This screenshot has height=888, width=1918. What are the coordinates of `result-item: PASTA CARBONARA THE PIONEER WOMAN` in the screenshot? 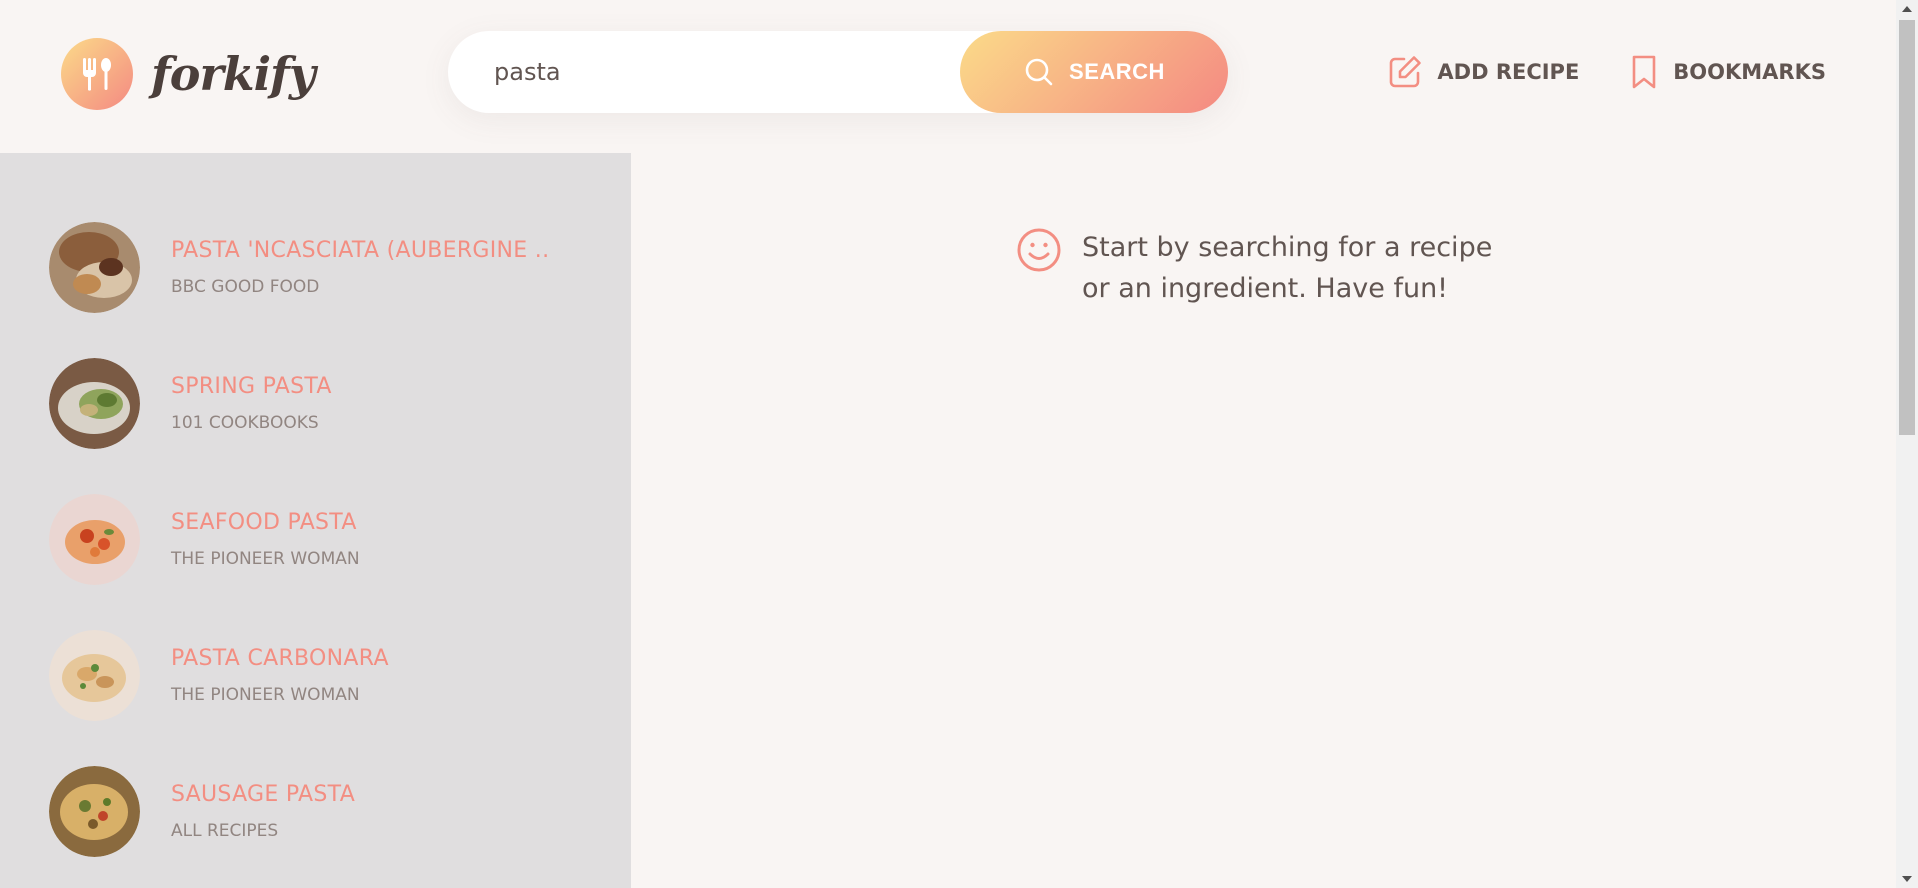 It's located at (315, 675).